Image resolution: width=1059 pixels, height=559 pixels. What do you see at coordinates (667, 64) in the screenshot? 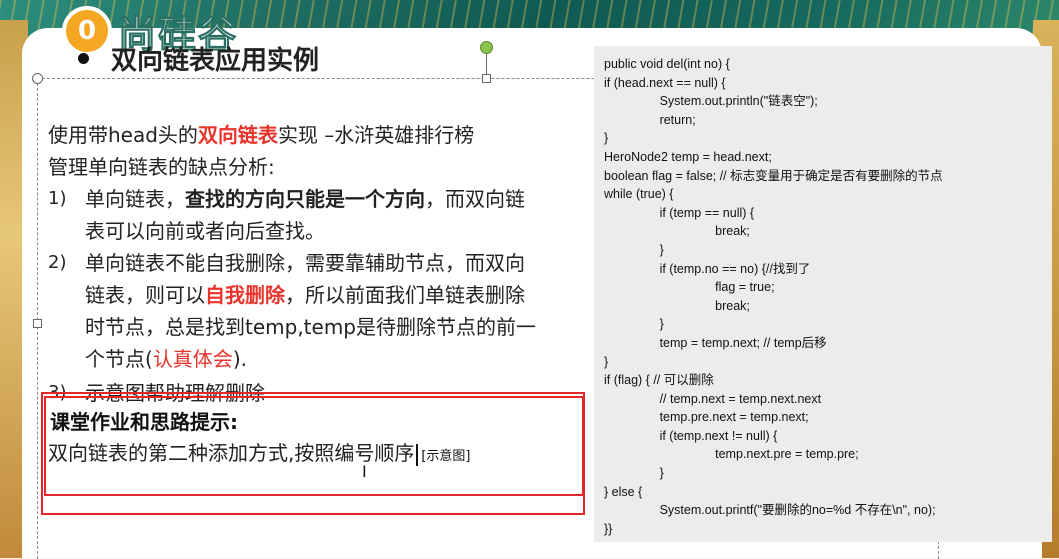
I see `code-line: public void del(int no) {` at bounding box center [667, 64].